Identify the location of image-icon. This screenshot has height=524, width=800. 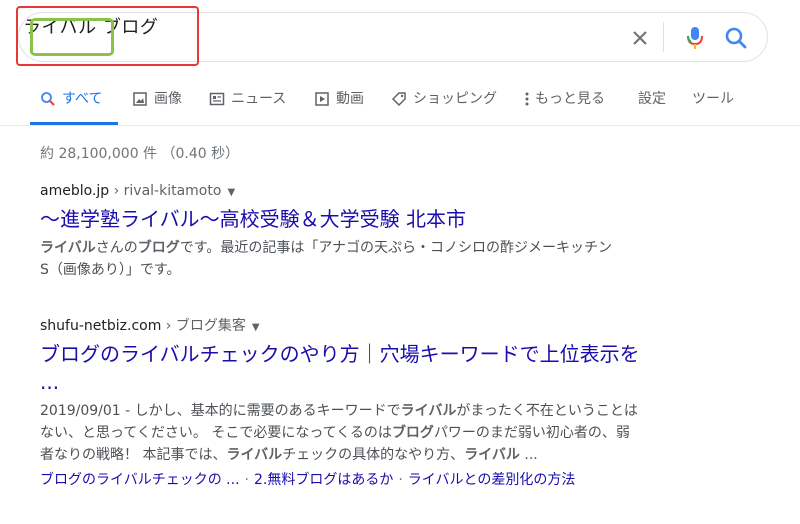
(140, 99).